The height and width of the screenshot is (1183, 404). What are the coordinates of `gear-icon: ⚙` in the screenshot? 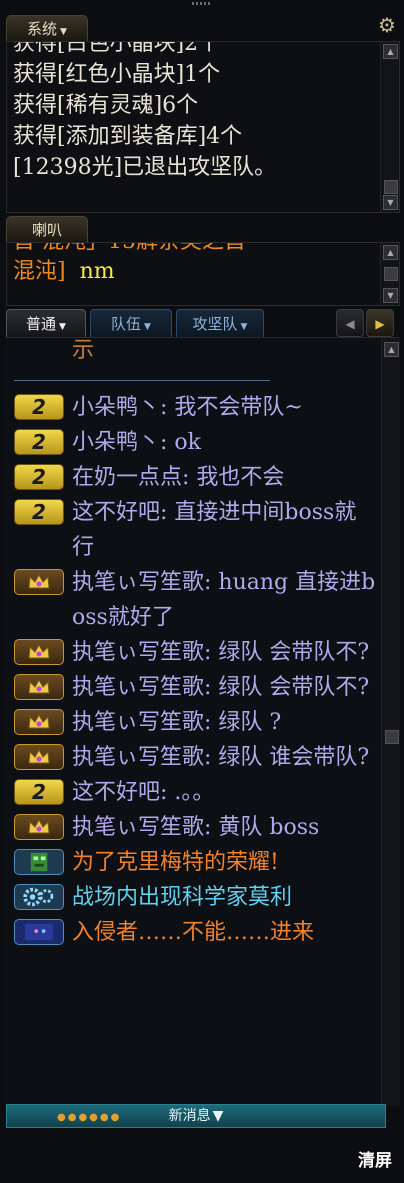 It's located at (387, 25).